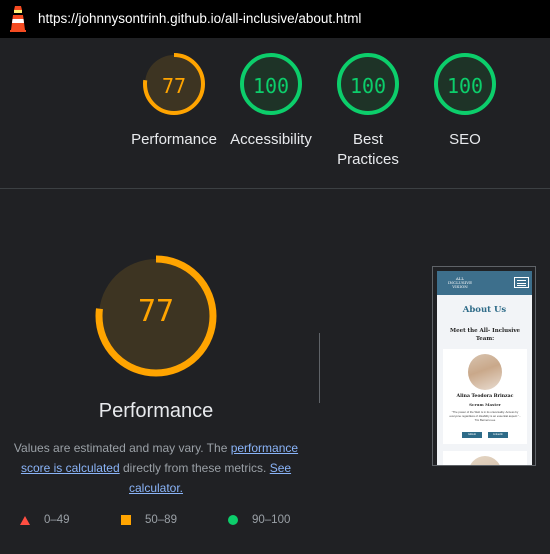 Image resolution: width=550 pixels, height=554 pixels. What do you see at coordinates (122, 448) in the screenshot?
I see `desc-text: Values are estimated and may vary. The` at bounding box center [122, 448].